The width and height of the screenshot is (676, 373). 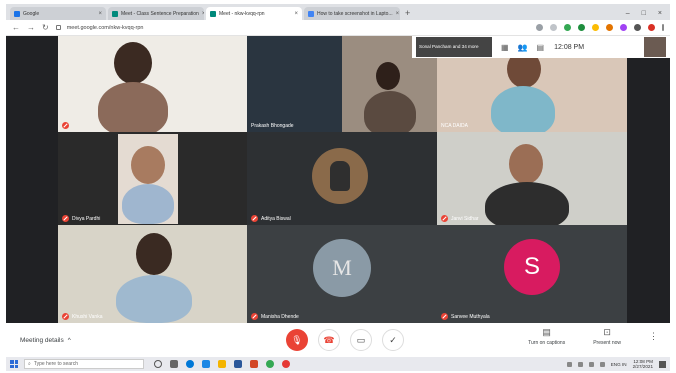 What do you see at coordinates (286, 364) in the screenshot?
I see `app-icon` at bounding box center [286, 364].